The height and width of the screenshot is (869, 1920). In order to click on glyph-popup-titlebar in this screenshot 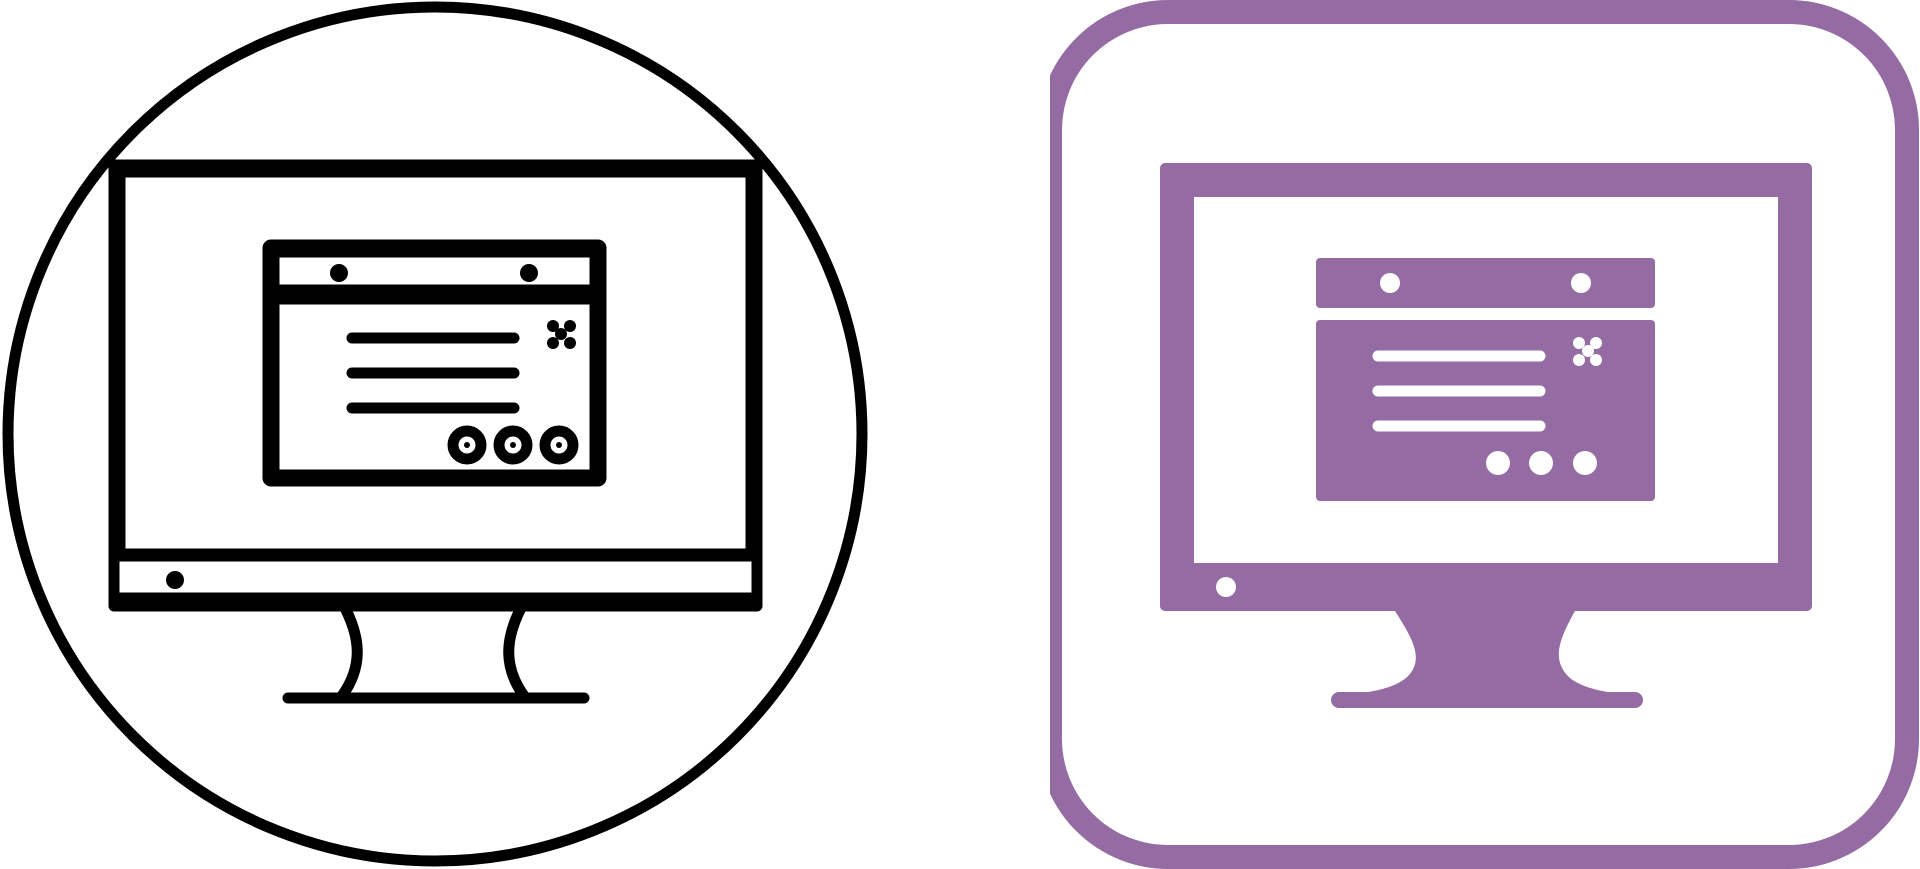, I will do `click(1485, 283)`.